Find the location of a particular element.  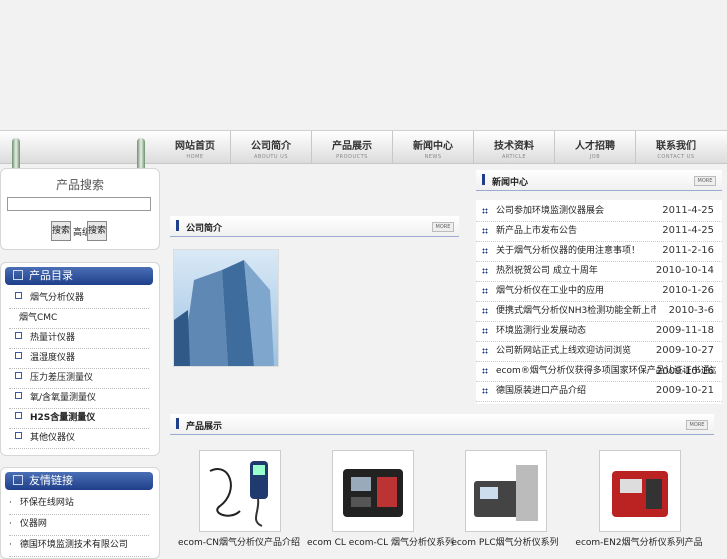

catalog-item-label: 烟气CMC is located at coordinates (38, 318).